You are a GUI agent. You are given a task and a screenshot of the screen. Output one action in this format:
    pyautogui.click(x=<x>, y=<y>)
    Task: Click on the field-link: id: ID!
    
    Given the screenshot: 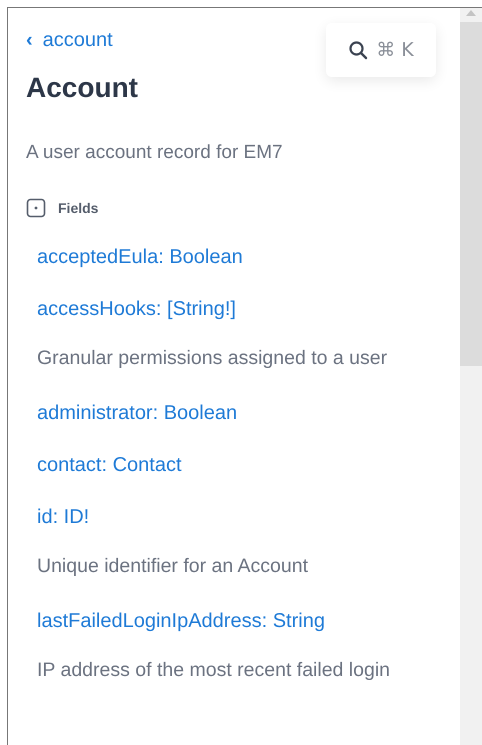 What is the action you would take?
    pyautogui.click(x=63, y=517)
    